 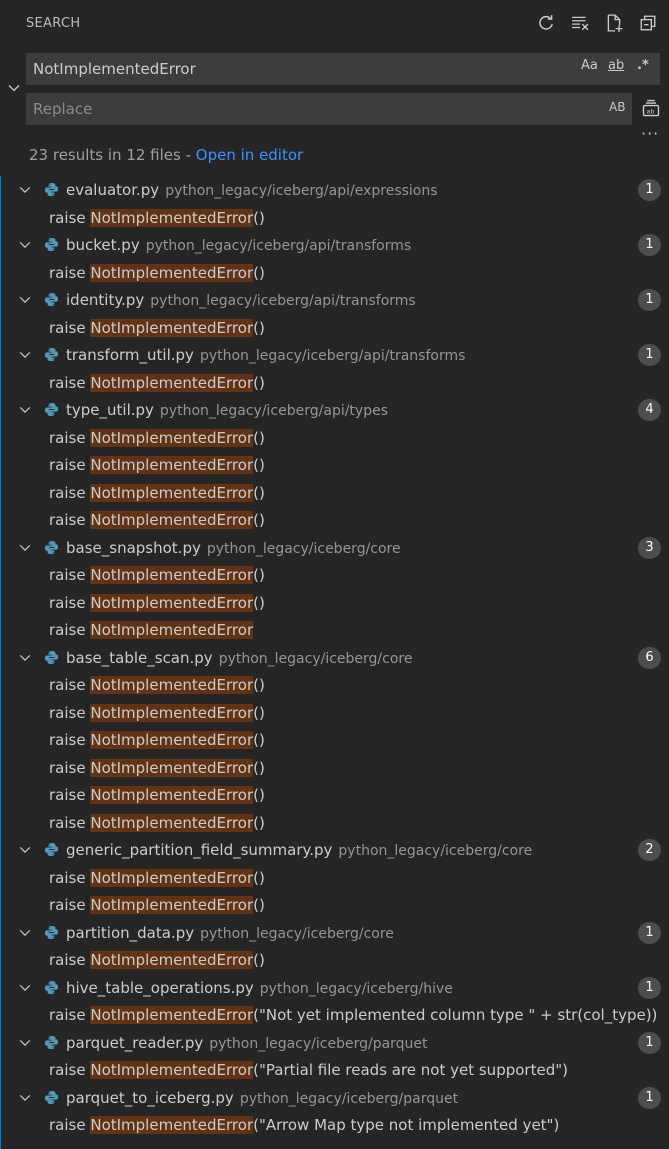 I want to click on collapse-all-icon, so click(x=648, y=23).